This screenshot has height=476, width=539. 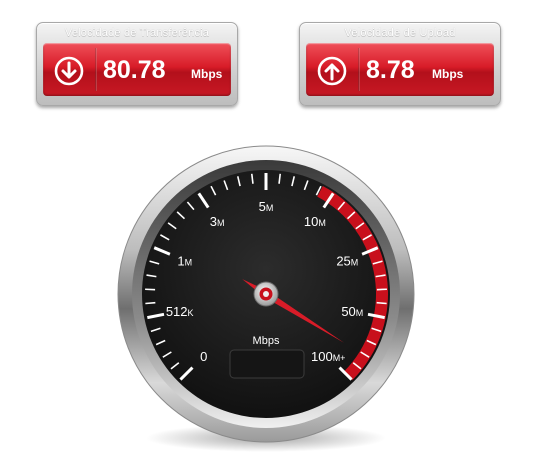 What do you see at coordinates (207, 74) in the screenshot?
I see `download-speed-unit: Mbps` at bounding box center [207, 74].